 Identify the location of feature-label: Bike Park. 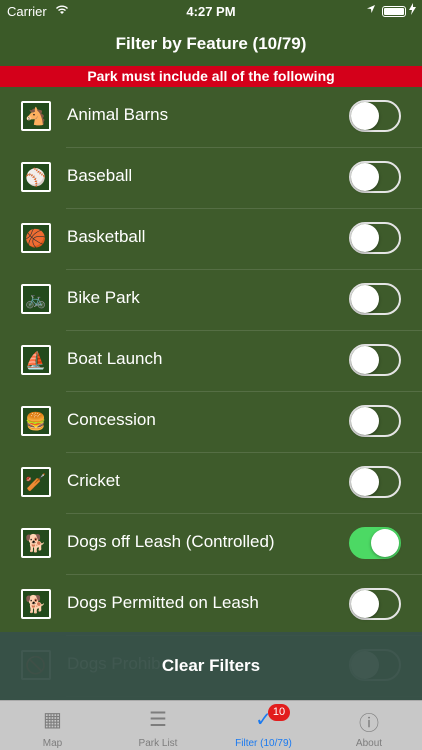
(103, 297).